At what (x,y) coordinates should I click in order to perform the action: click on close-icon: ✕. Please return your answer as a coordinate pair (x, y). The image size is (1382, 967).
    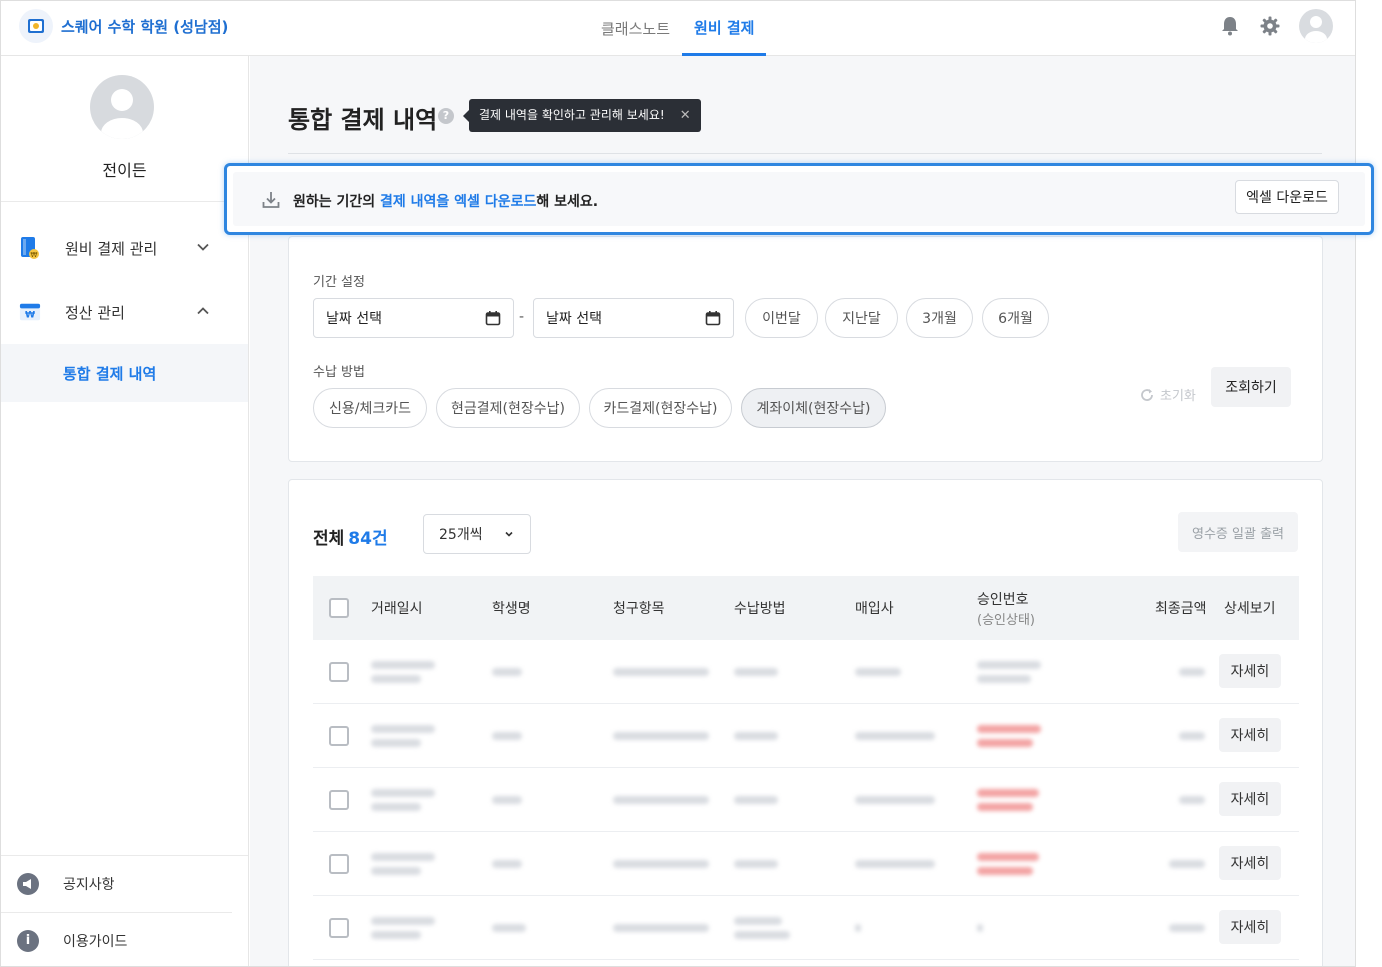
    Looking at the image, I should click on (685, 115).